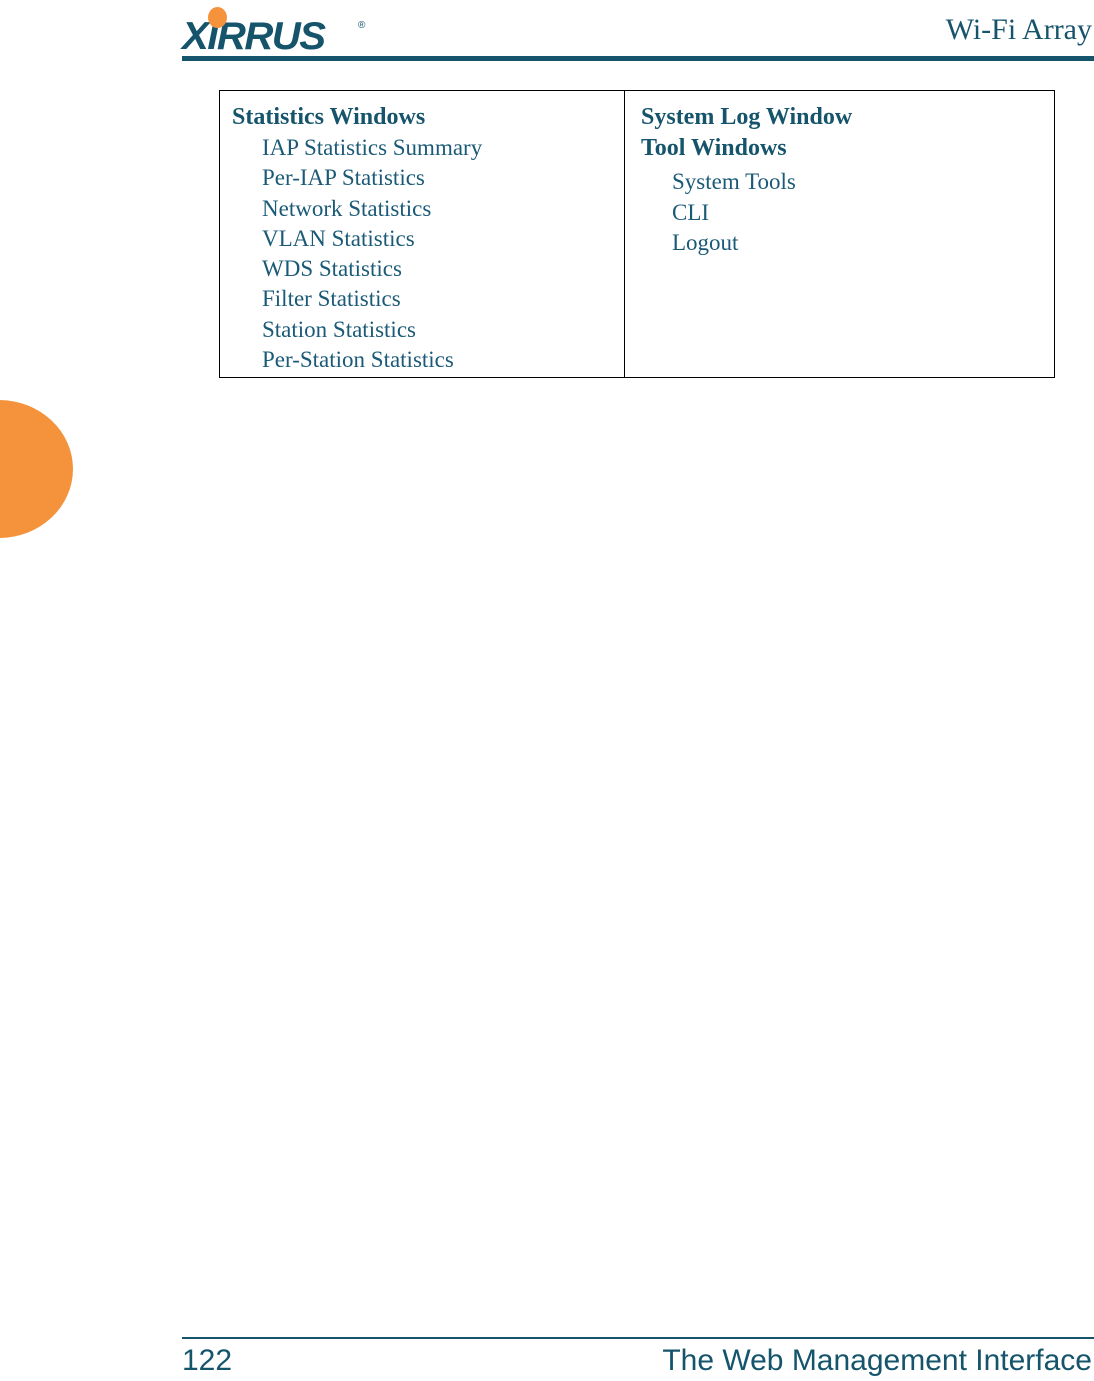 The height and width of the screenshot is (1381, 1094). Describe the element at coordinates (863, 243) in the screenshot. I see `list-item: Logout` at that location.